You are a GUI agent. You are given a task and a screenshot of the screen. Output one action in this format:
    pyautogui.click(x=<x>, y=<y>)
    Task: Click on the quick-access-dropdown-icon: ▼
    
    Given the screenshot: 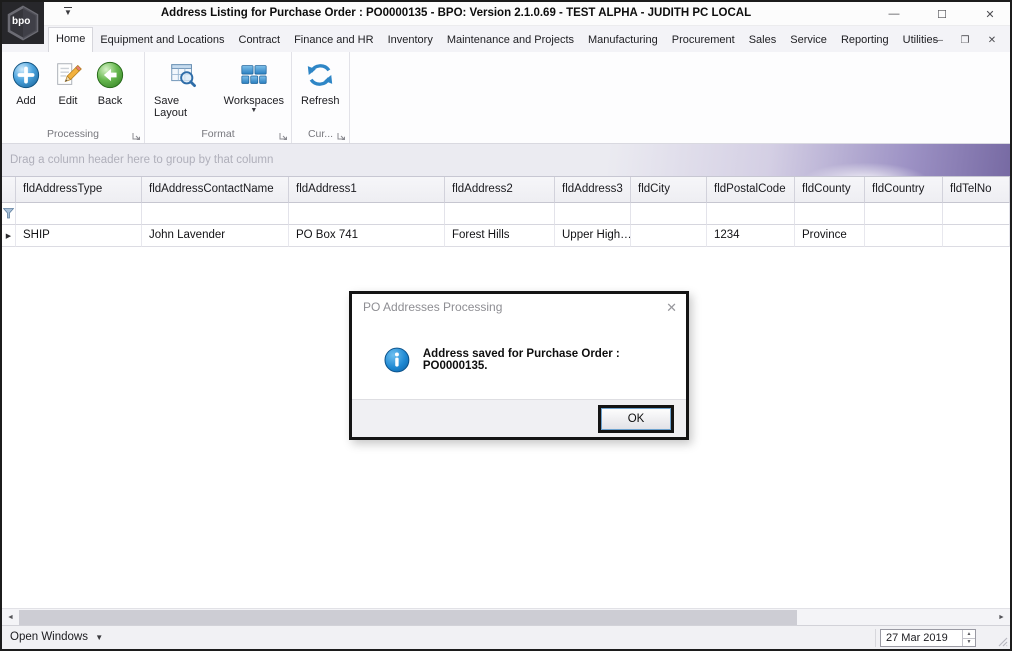 What is the action you would take?
    pyautogui.click(x=68, y=12)
    